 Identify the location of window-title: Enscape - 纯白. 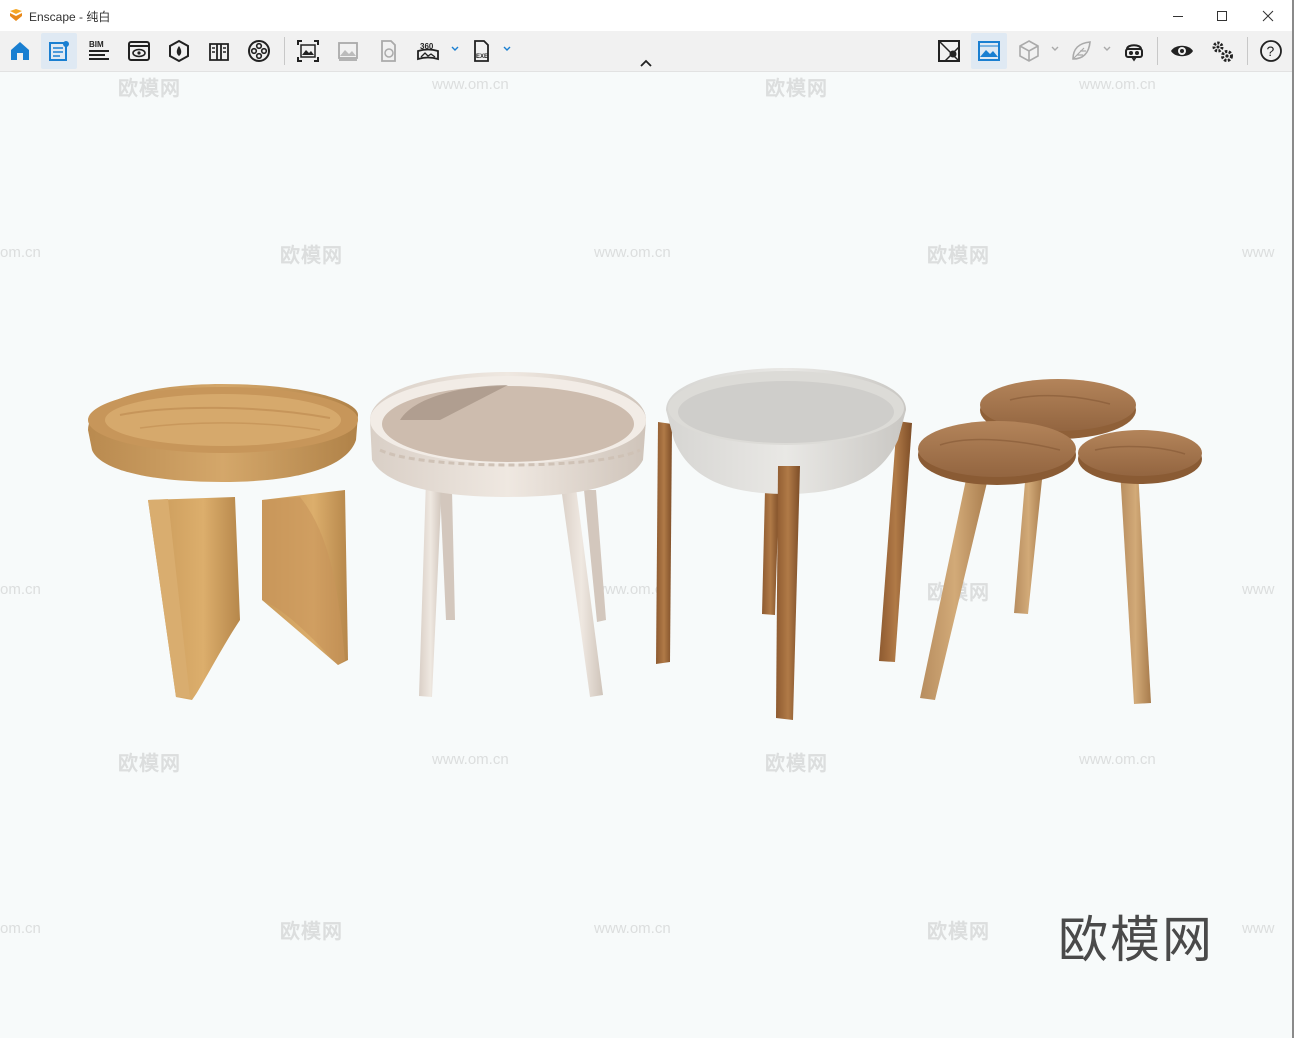
(70, 17).